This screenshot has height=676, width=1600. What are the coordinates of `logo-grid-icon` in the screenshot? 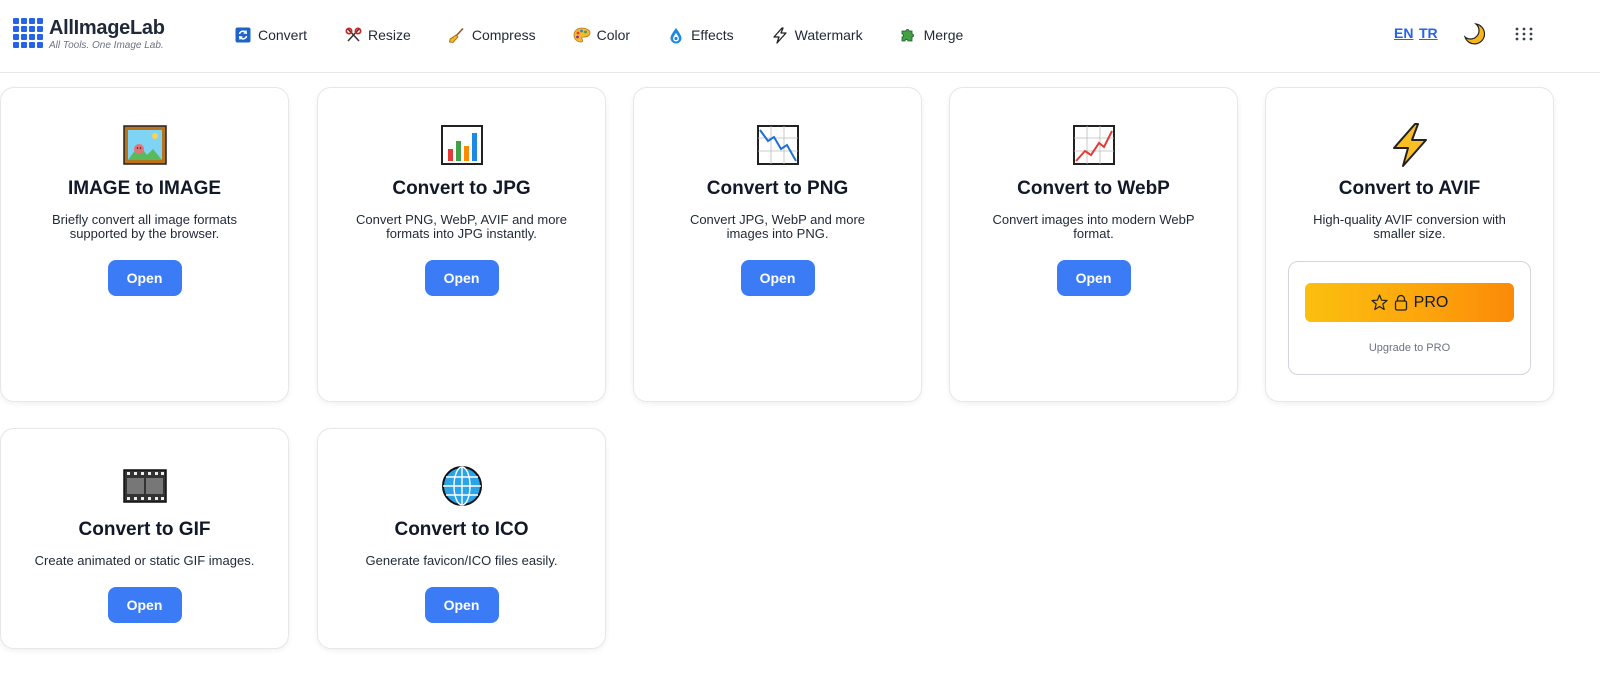 It's located at (28, 33).